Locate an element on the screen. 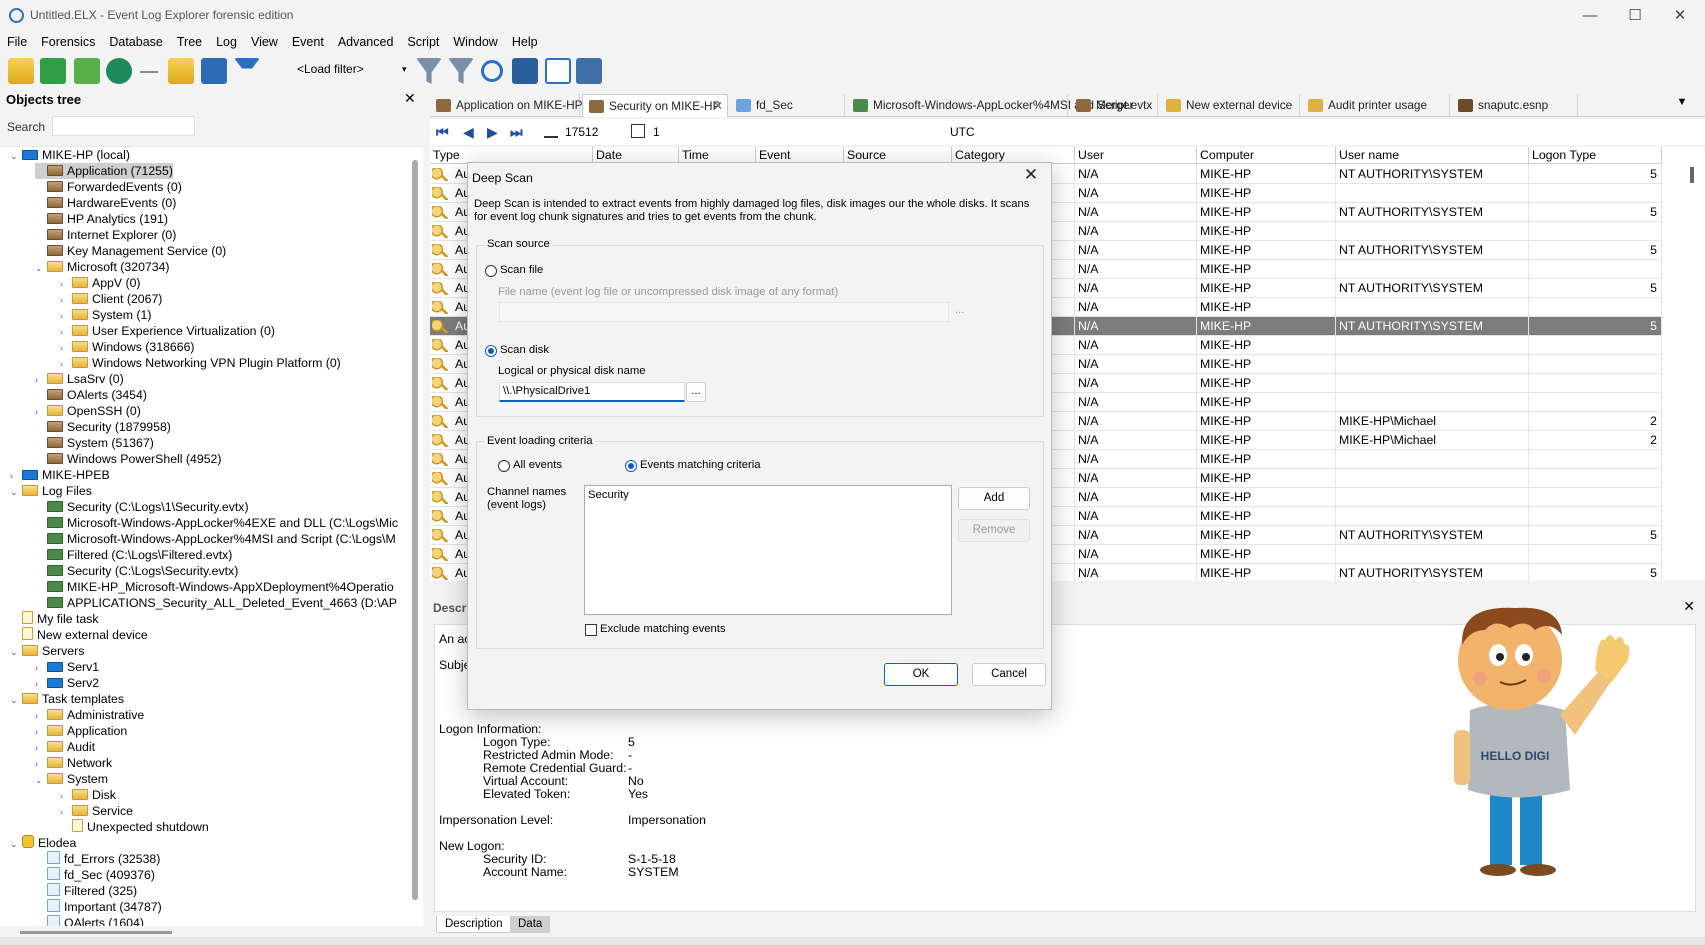 This screenshot has height=945, width=1705. channel-item: Security is located at coordinates (608, 495).